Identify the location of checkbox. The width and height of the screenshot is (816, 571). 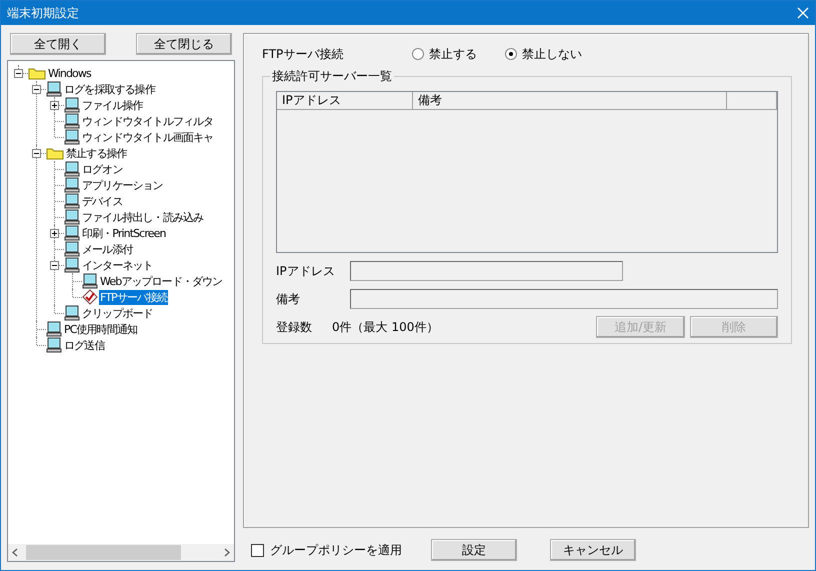
(257, 550).